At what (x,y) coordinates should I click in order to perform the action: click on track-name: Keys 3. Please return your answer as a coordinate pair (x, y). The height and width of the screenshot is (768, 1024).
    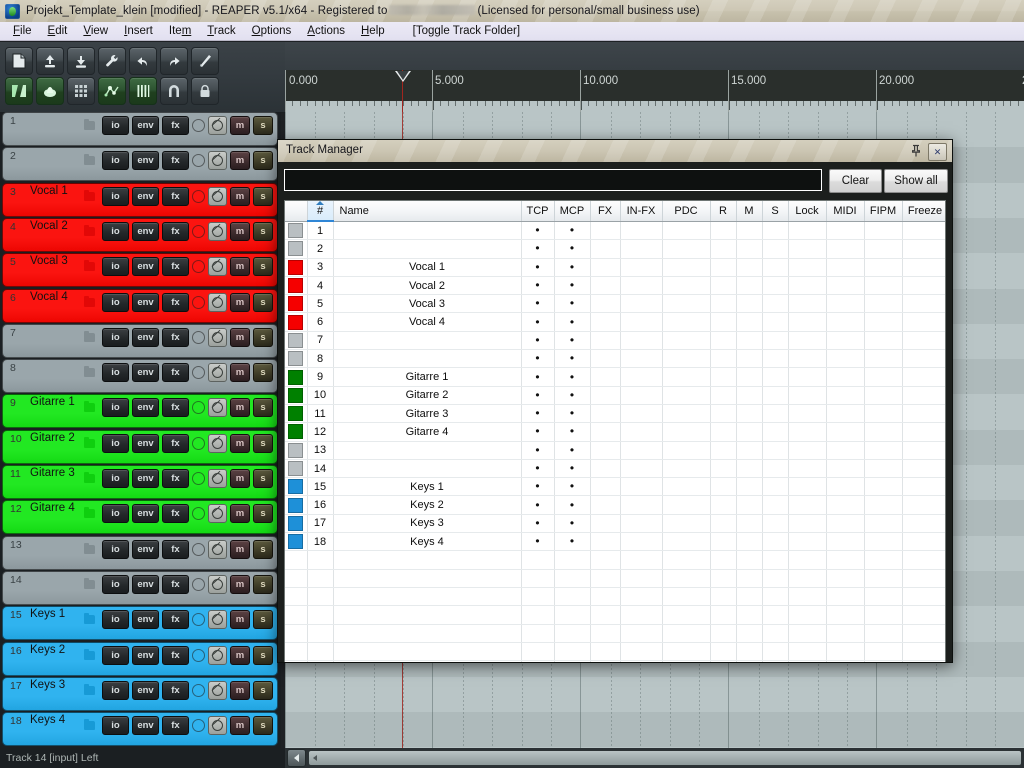
    Looking at the image, I should click on (57, 685).